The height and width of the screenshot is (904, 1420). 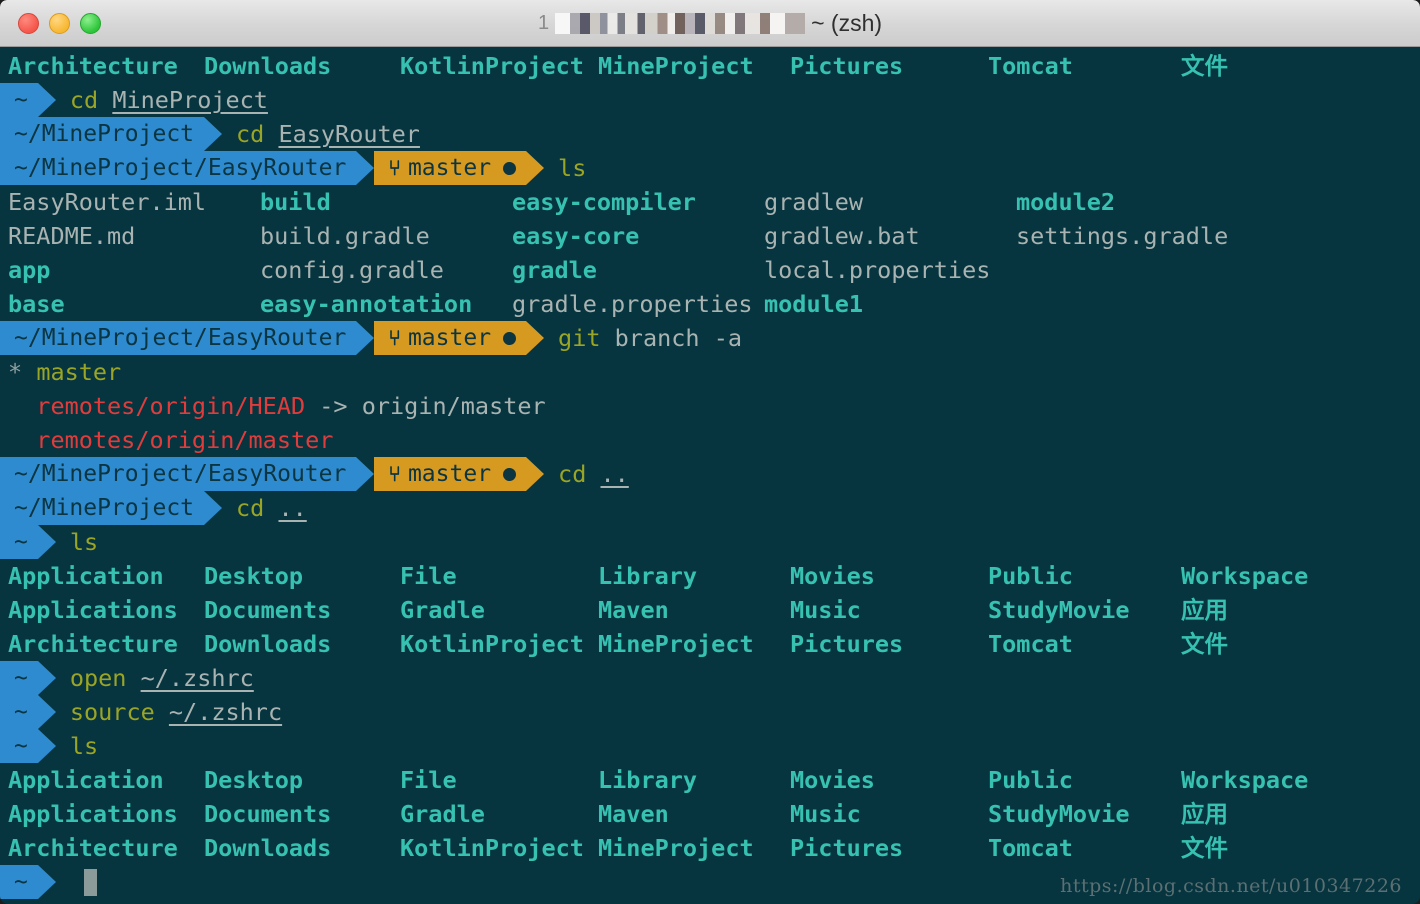 I want to click on window-title: 1 ~ (zsh), so click(x=710, y=23).